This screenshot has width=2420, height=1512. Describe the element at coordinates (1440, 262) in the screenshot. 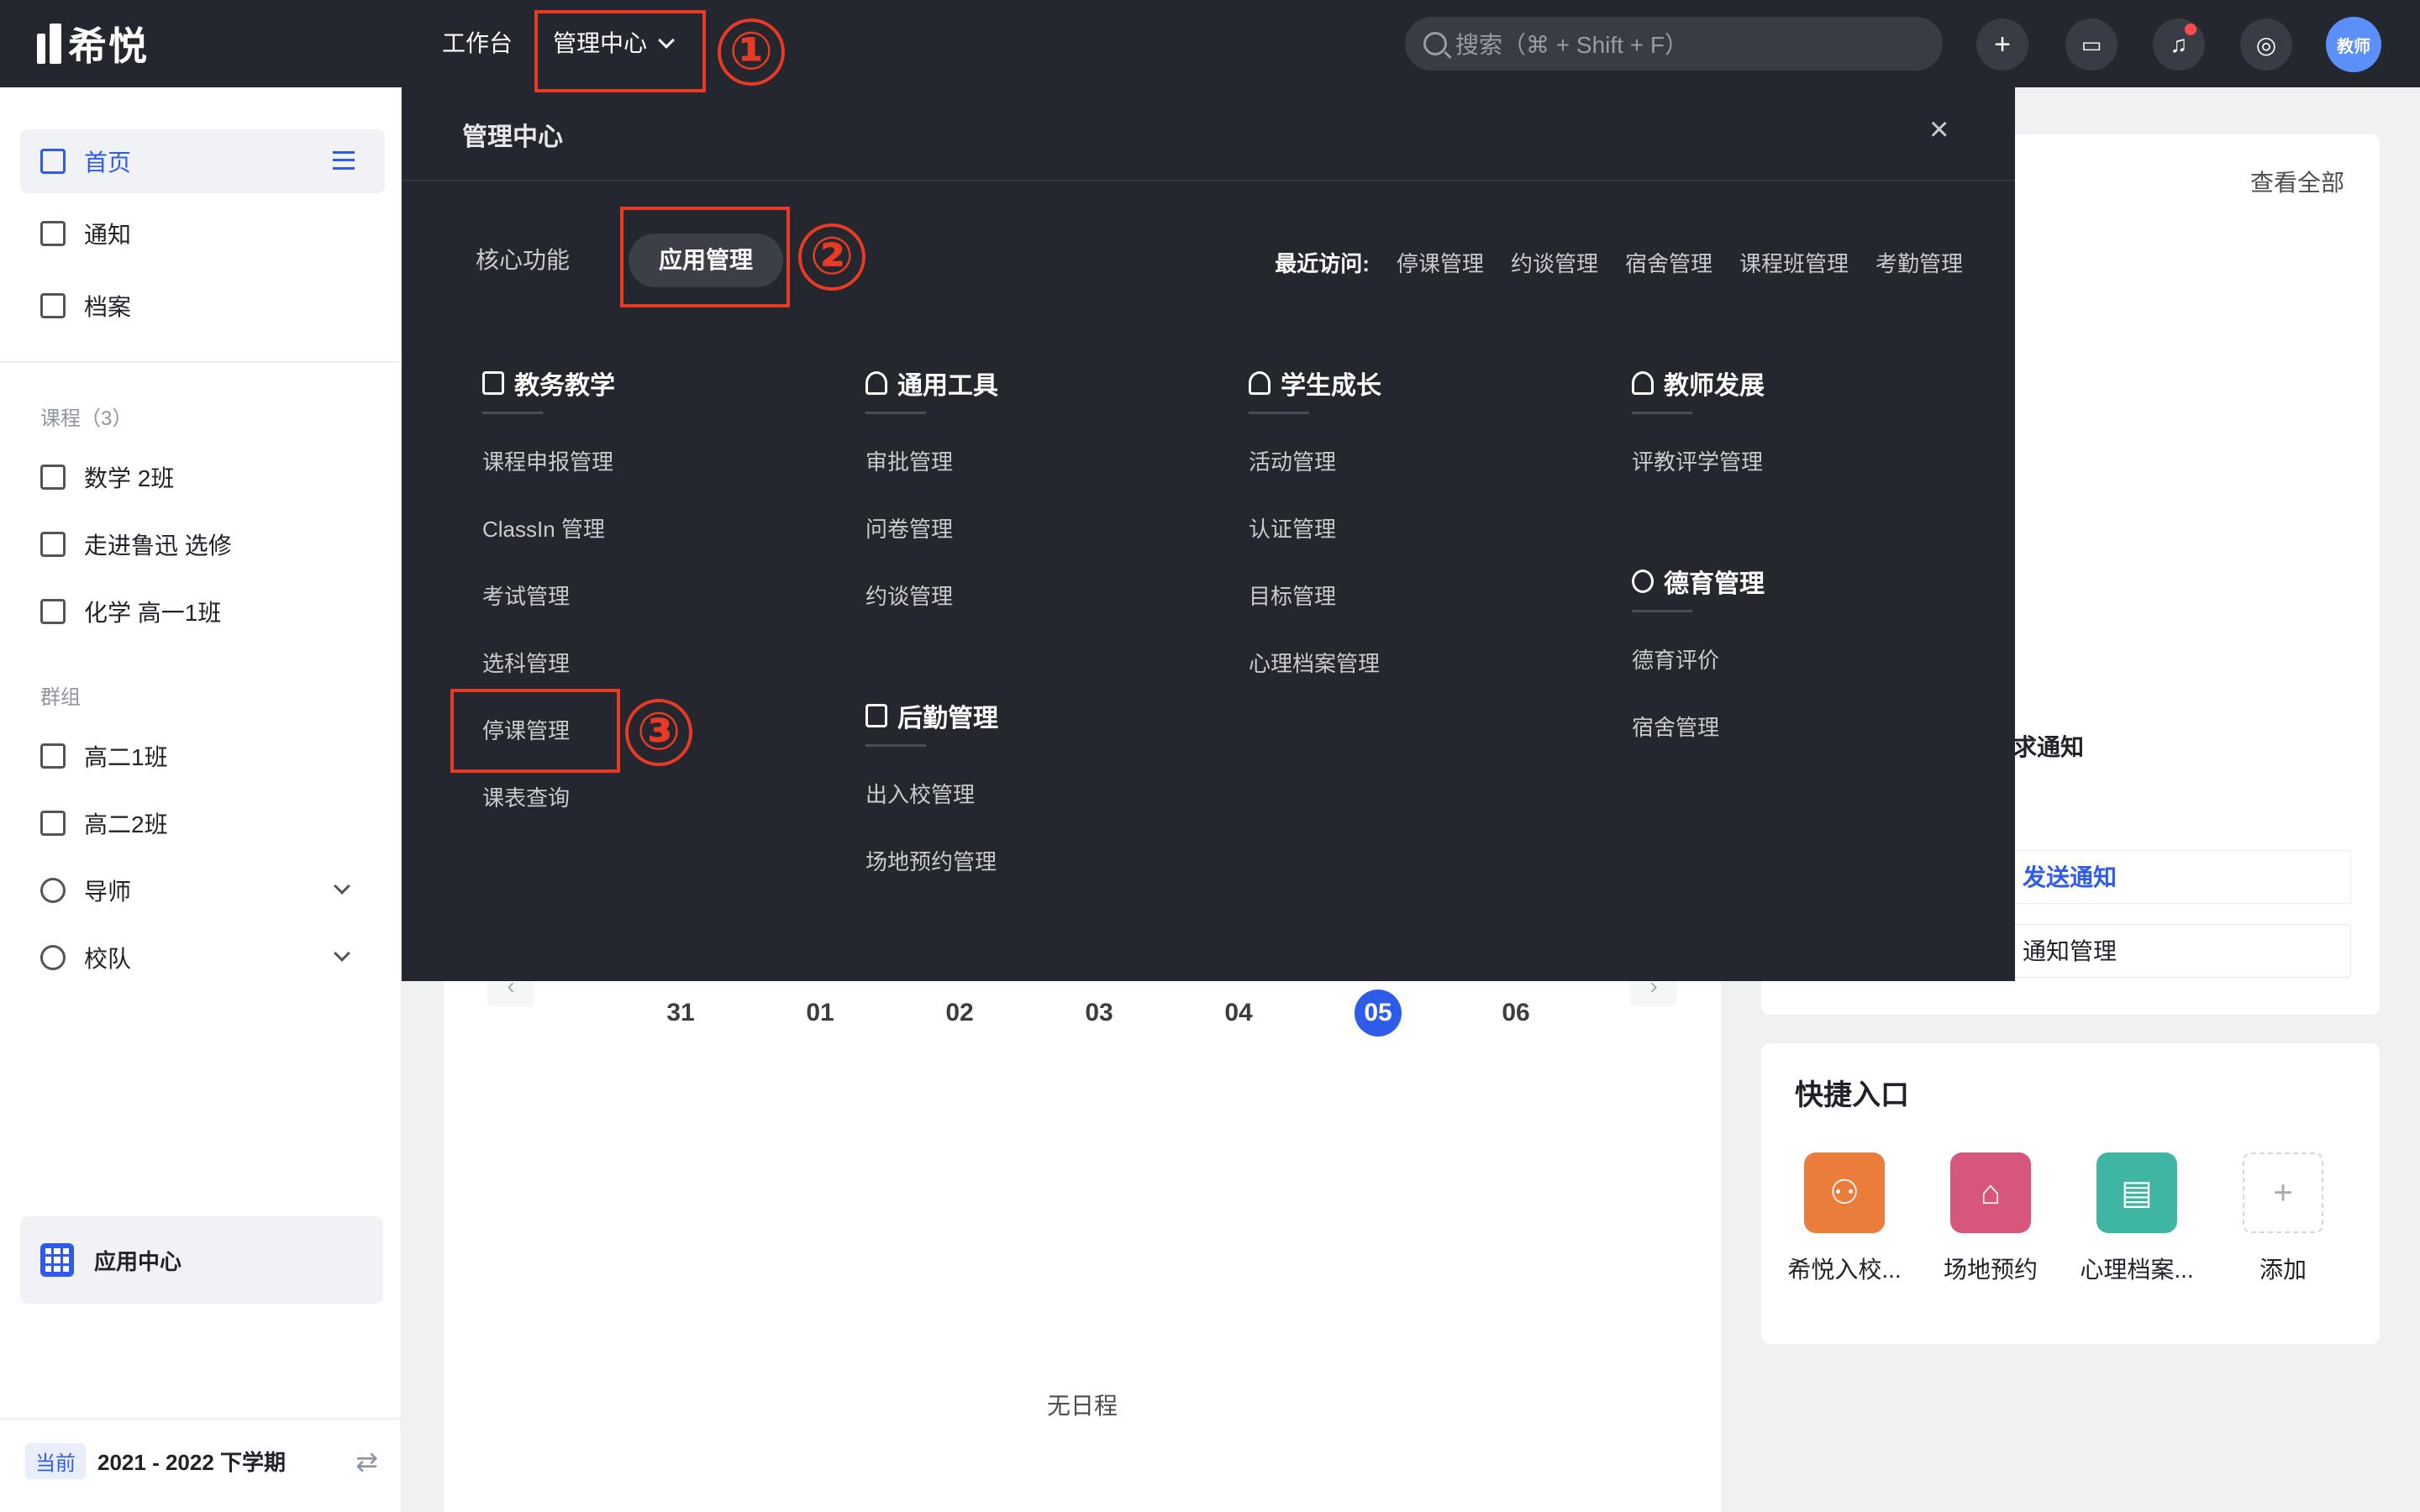

I see `recent-link: 停课管理` at that location.